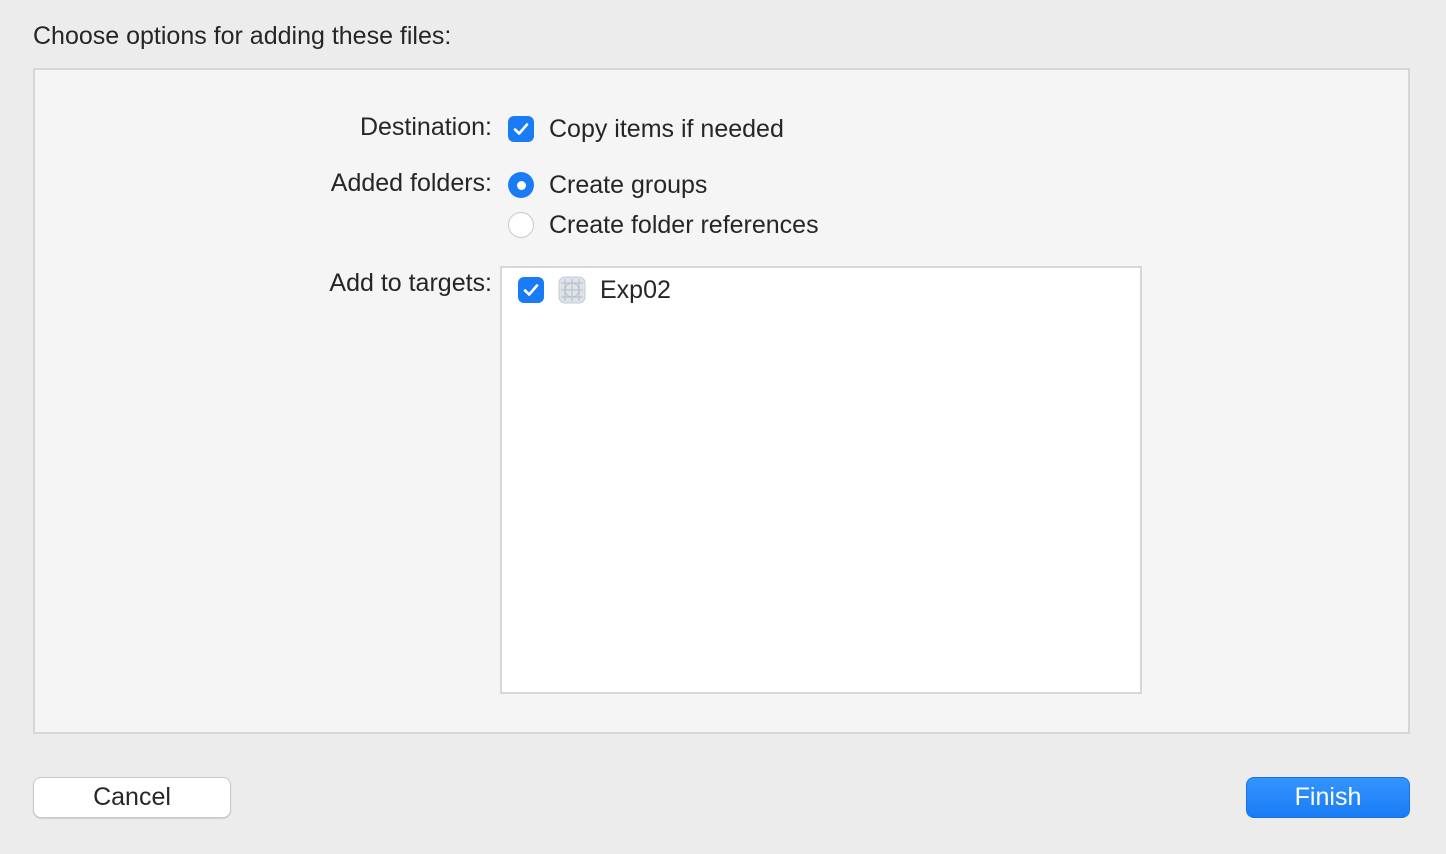 Image resolution: width=1446 pixels, height=854 pixels. What do you see at coordinates (666, 129) in the screenshot?
I see `copy-items-label: Copy items if needed` at bounding box center [666, 129].